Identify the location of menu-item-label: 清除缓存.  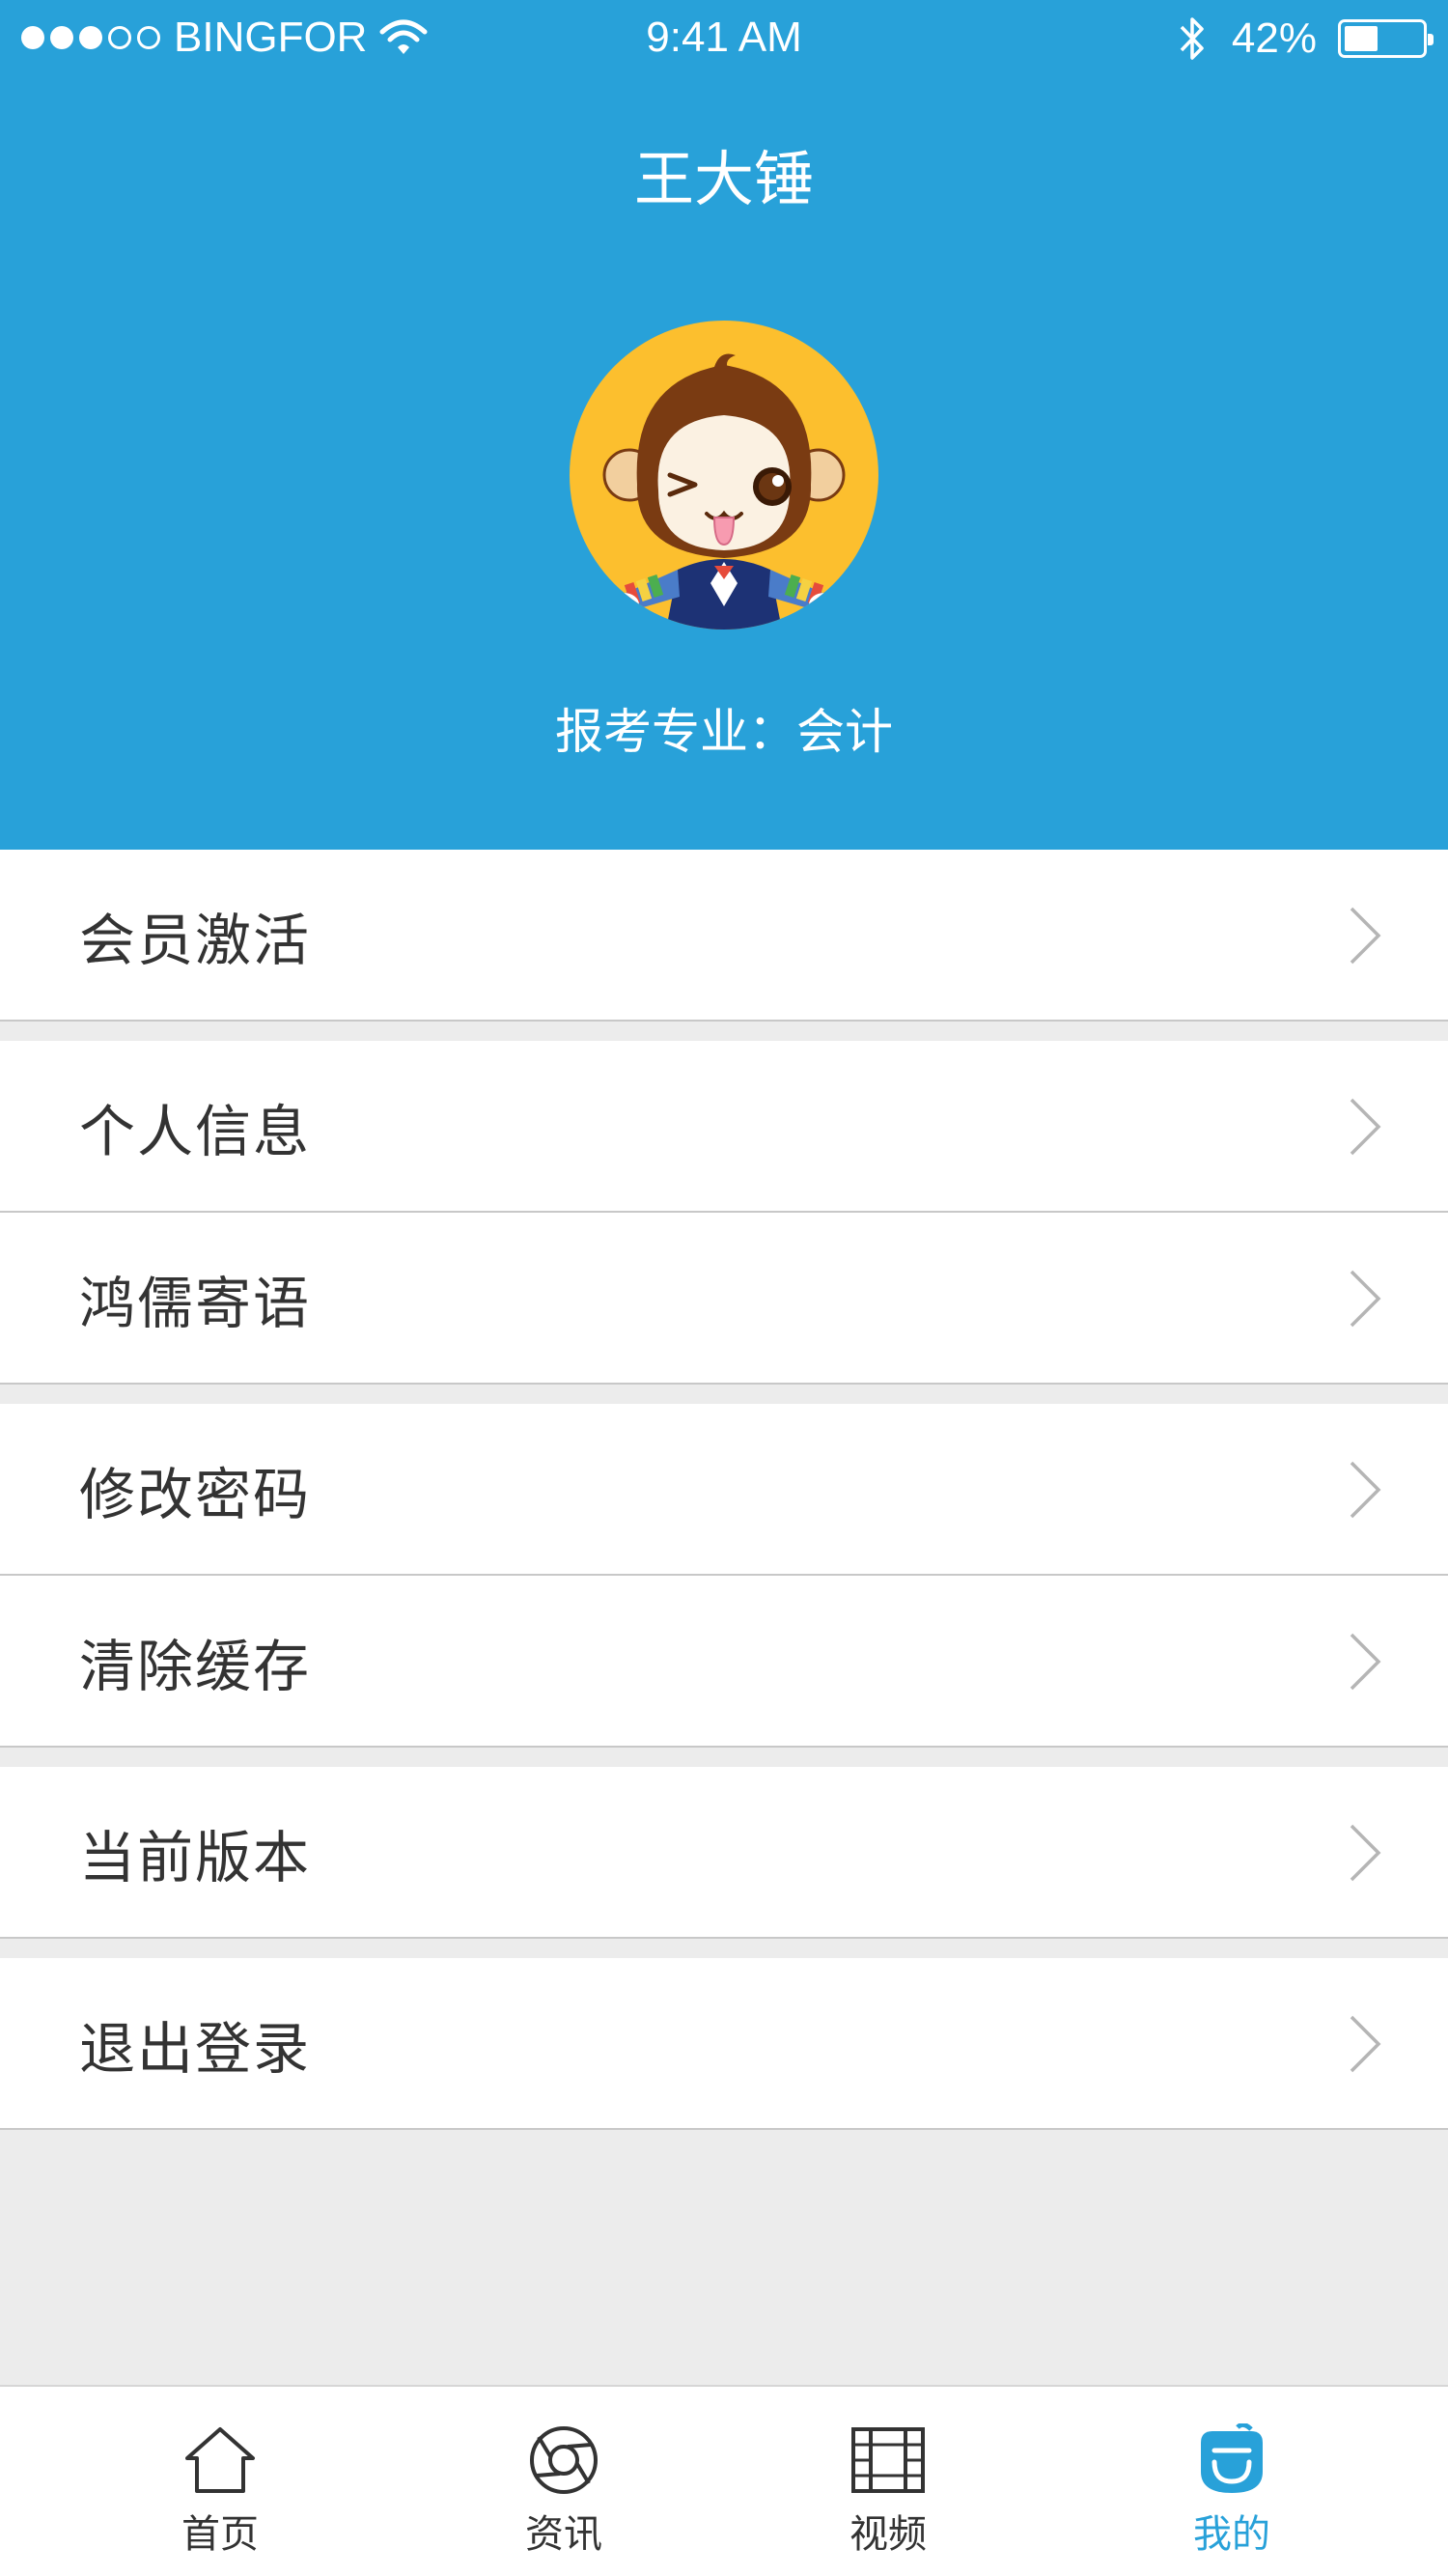
(195, 1667).